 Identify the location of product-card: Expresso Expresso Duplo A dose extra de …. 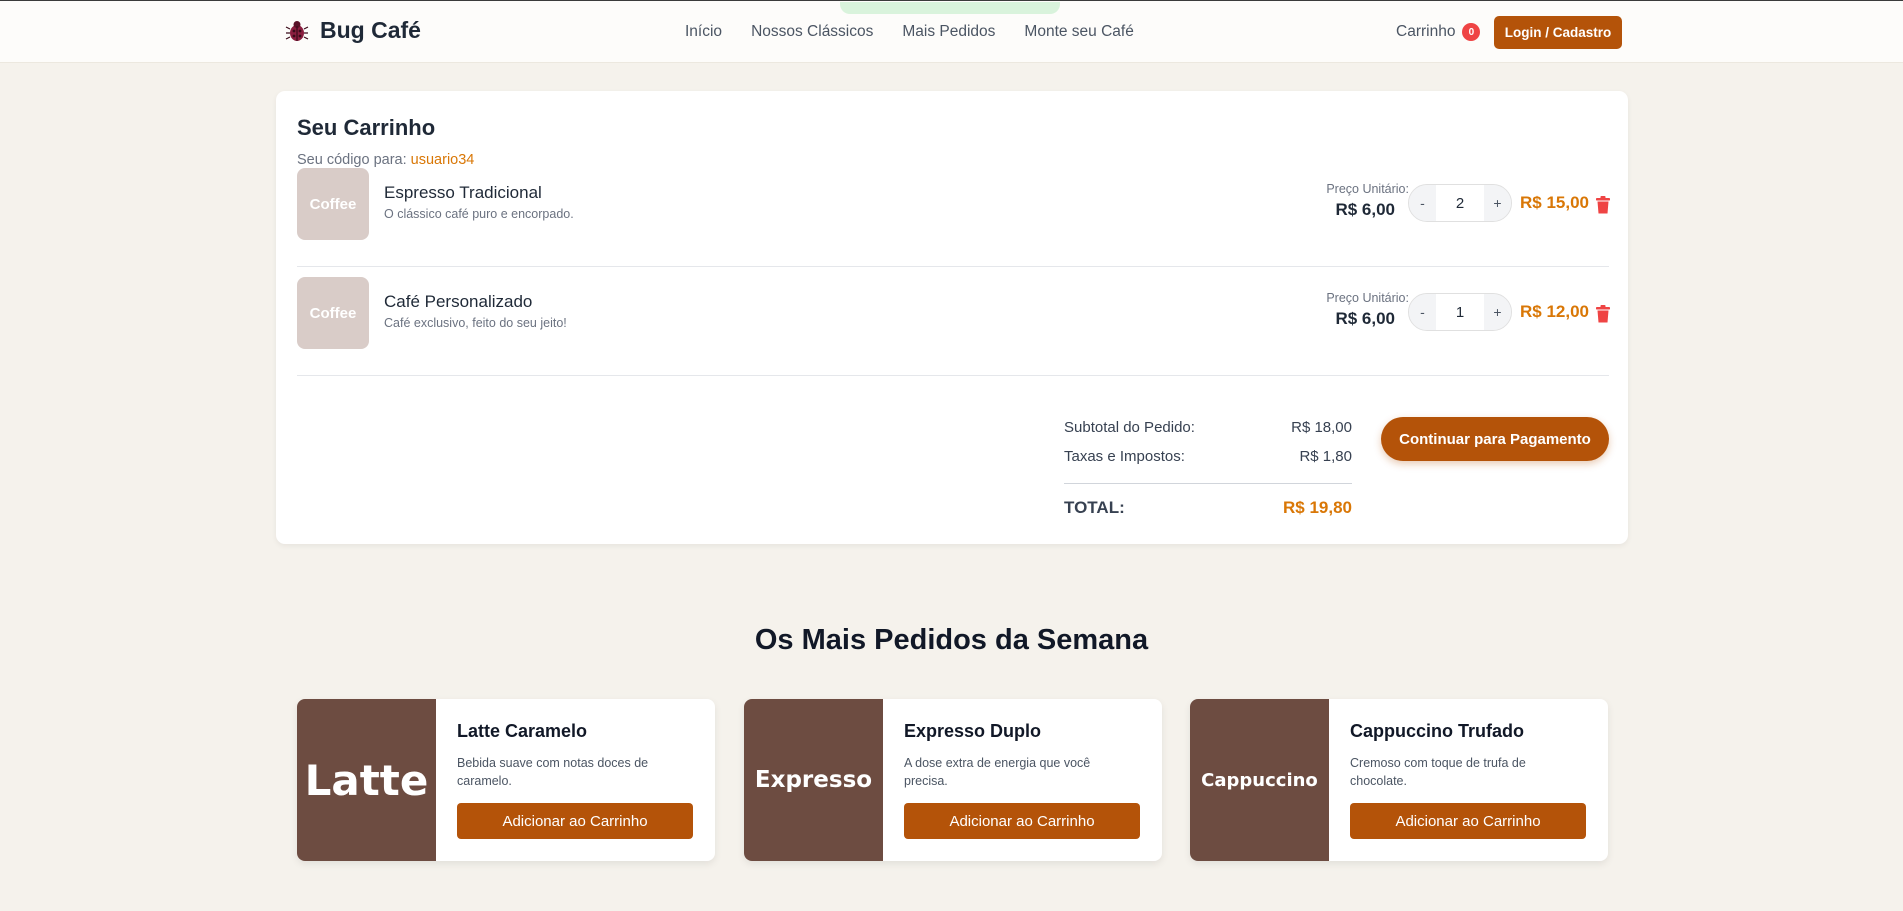
(953, 780).